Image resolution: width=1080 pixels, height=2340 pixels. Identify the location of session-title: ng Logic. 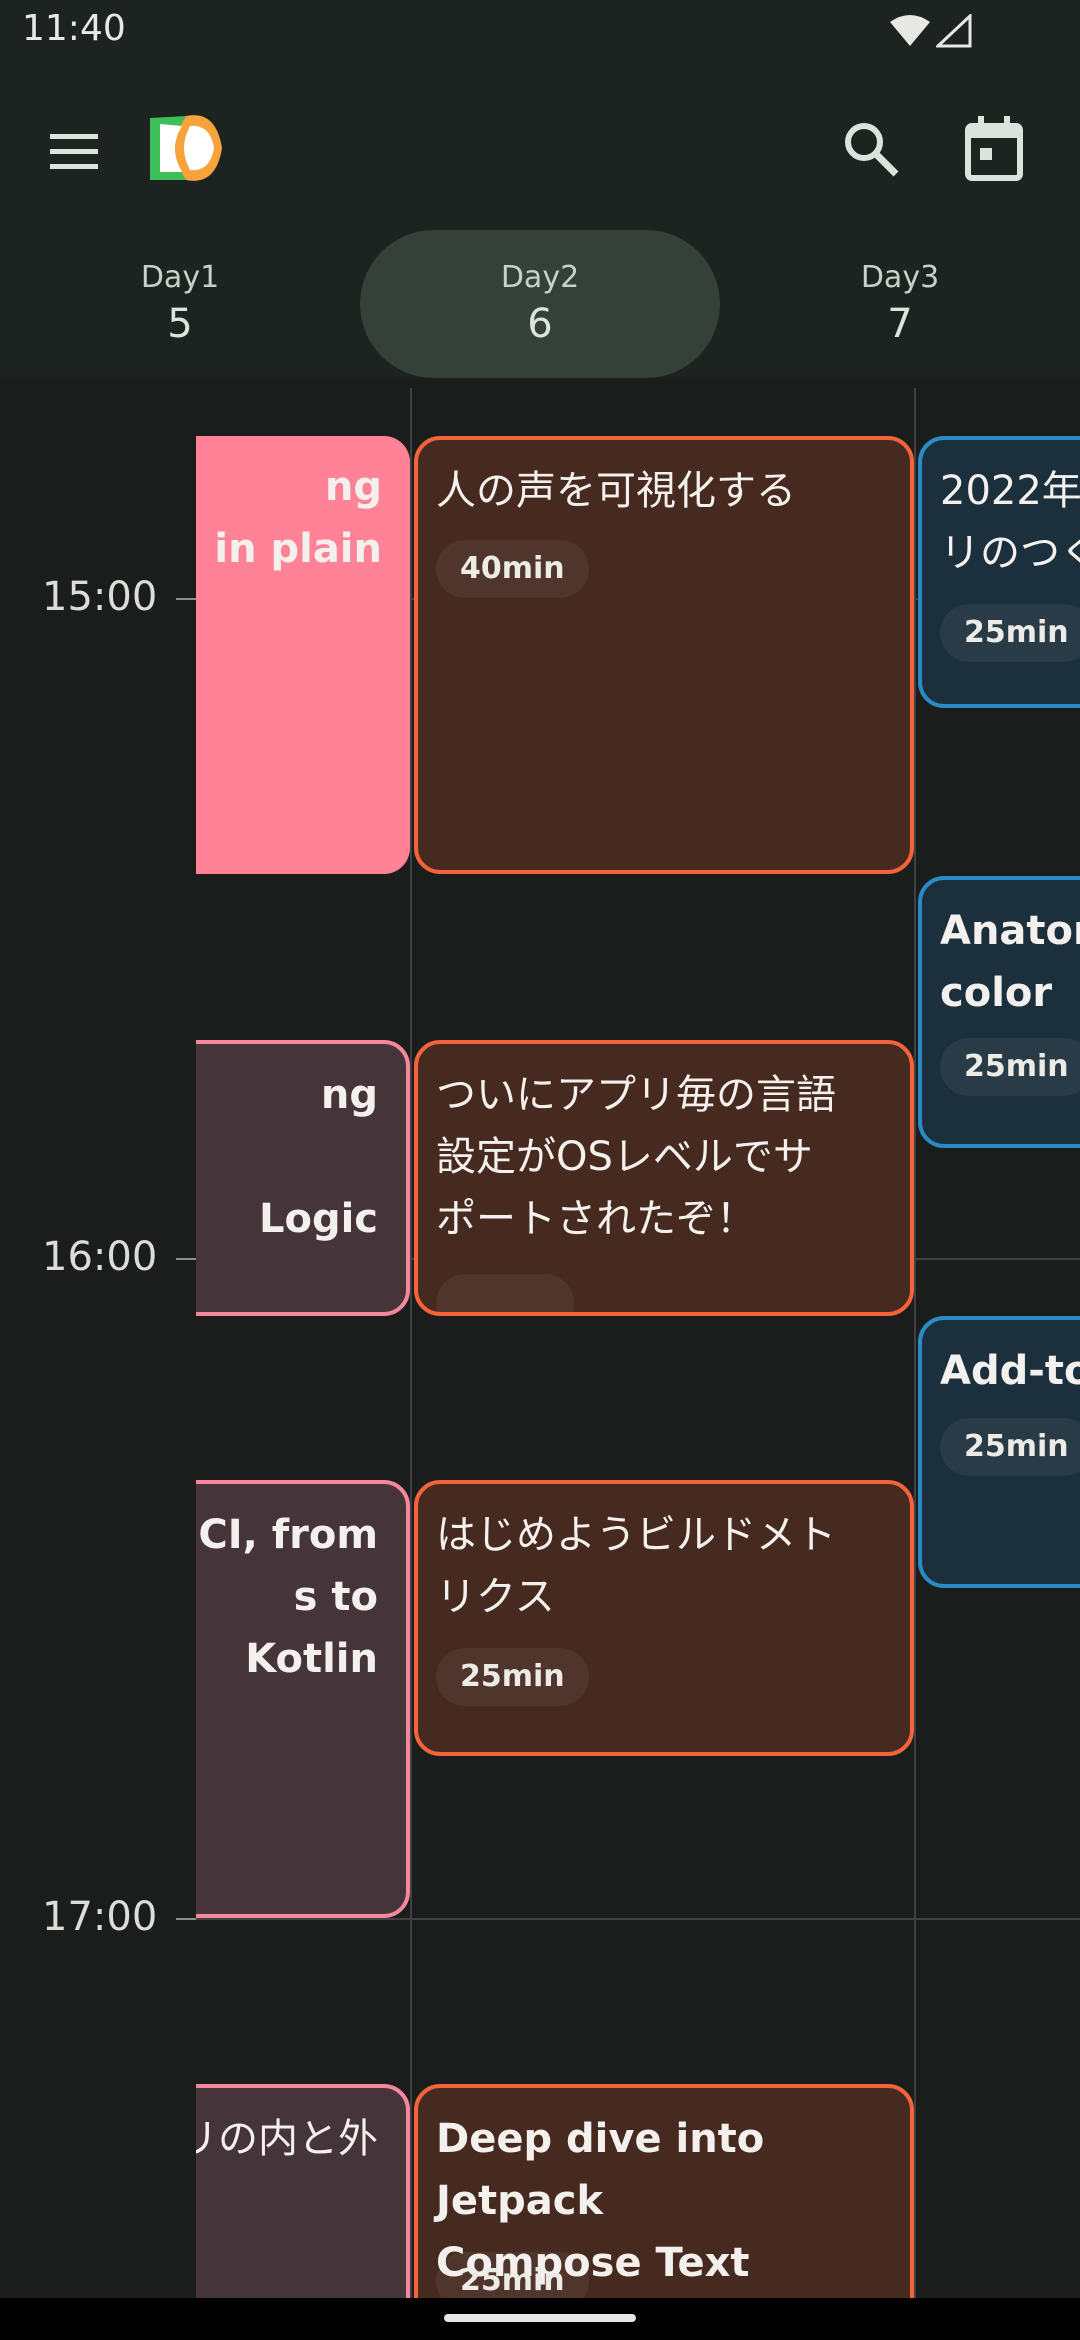
(318, 1157).